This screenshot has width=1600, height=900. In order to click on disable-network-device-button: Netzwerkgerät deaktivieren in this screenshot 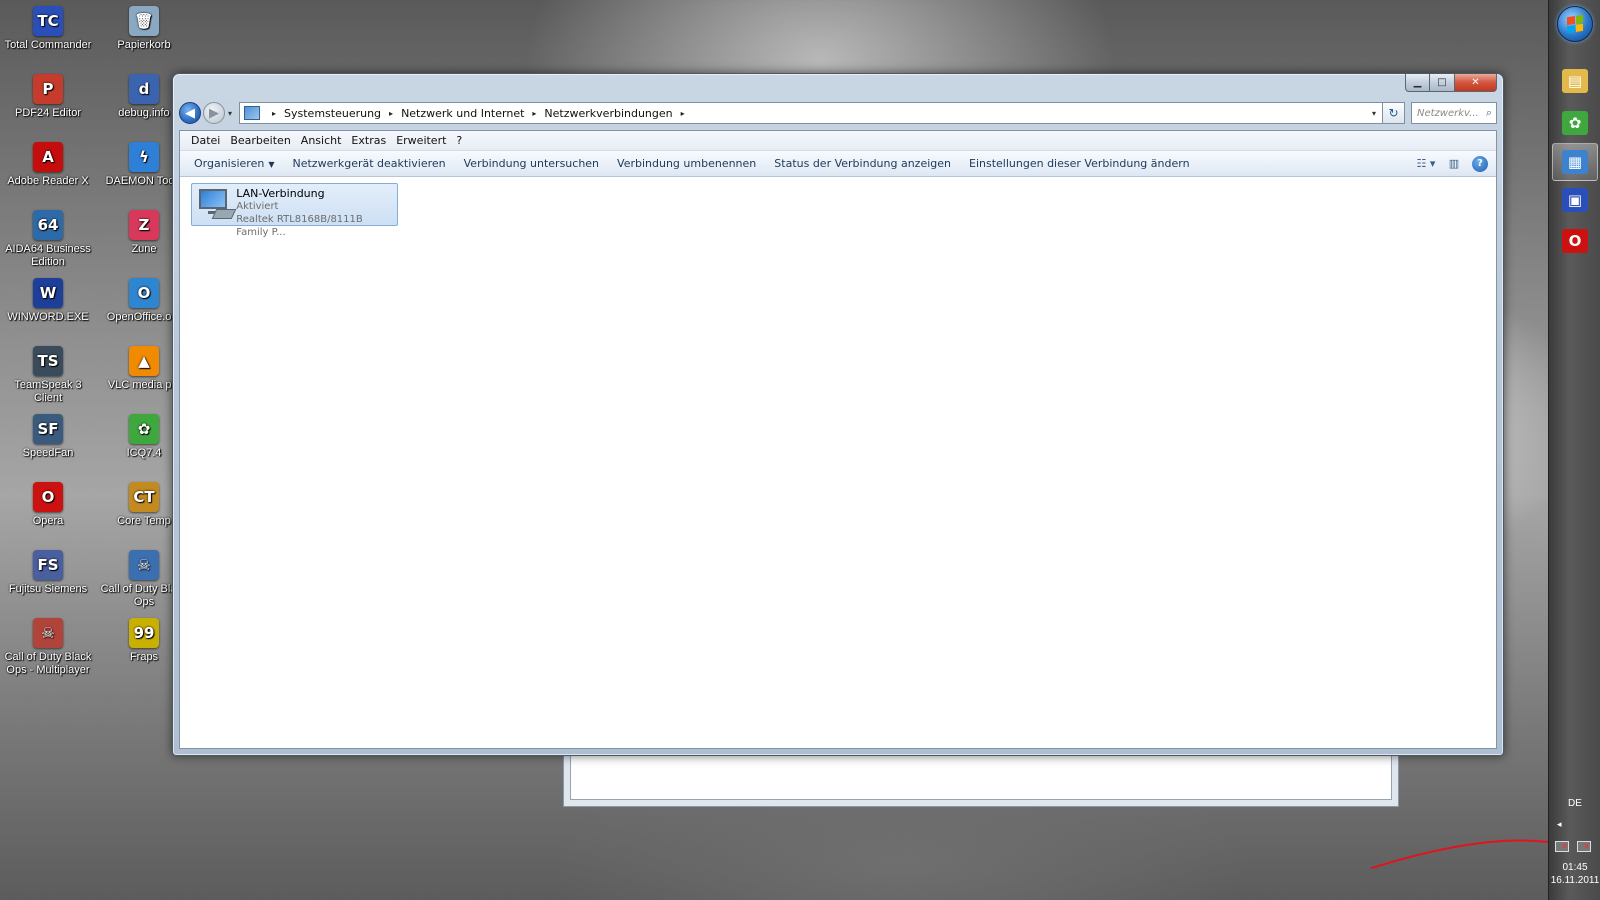, I will do `click(371, 163)`.